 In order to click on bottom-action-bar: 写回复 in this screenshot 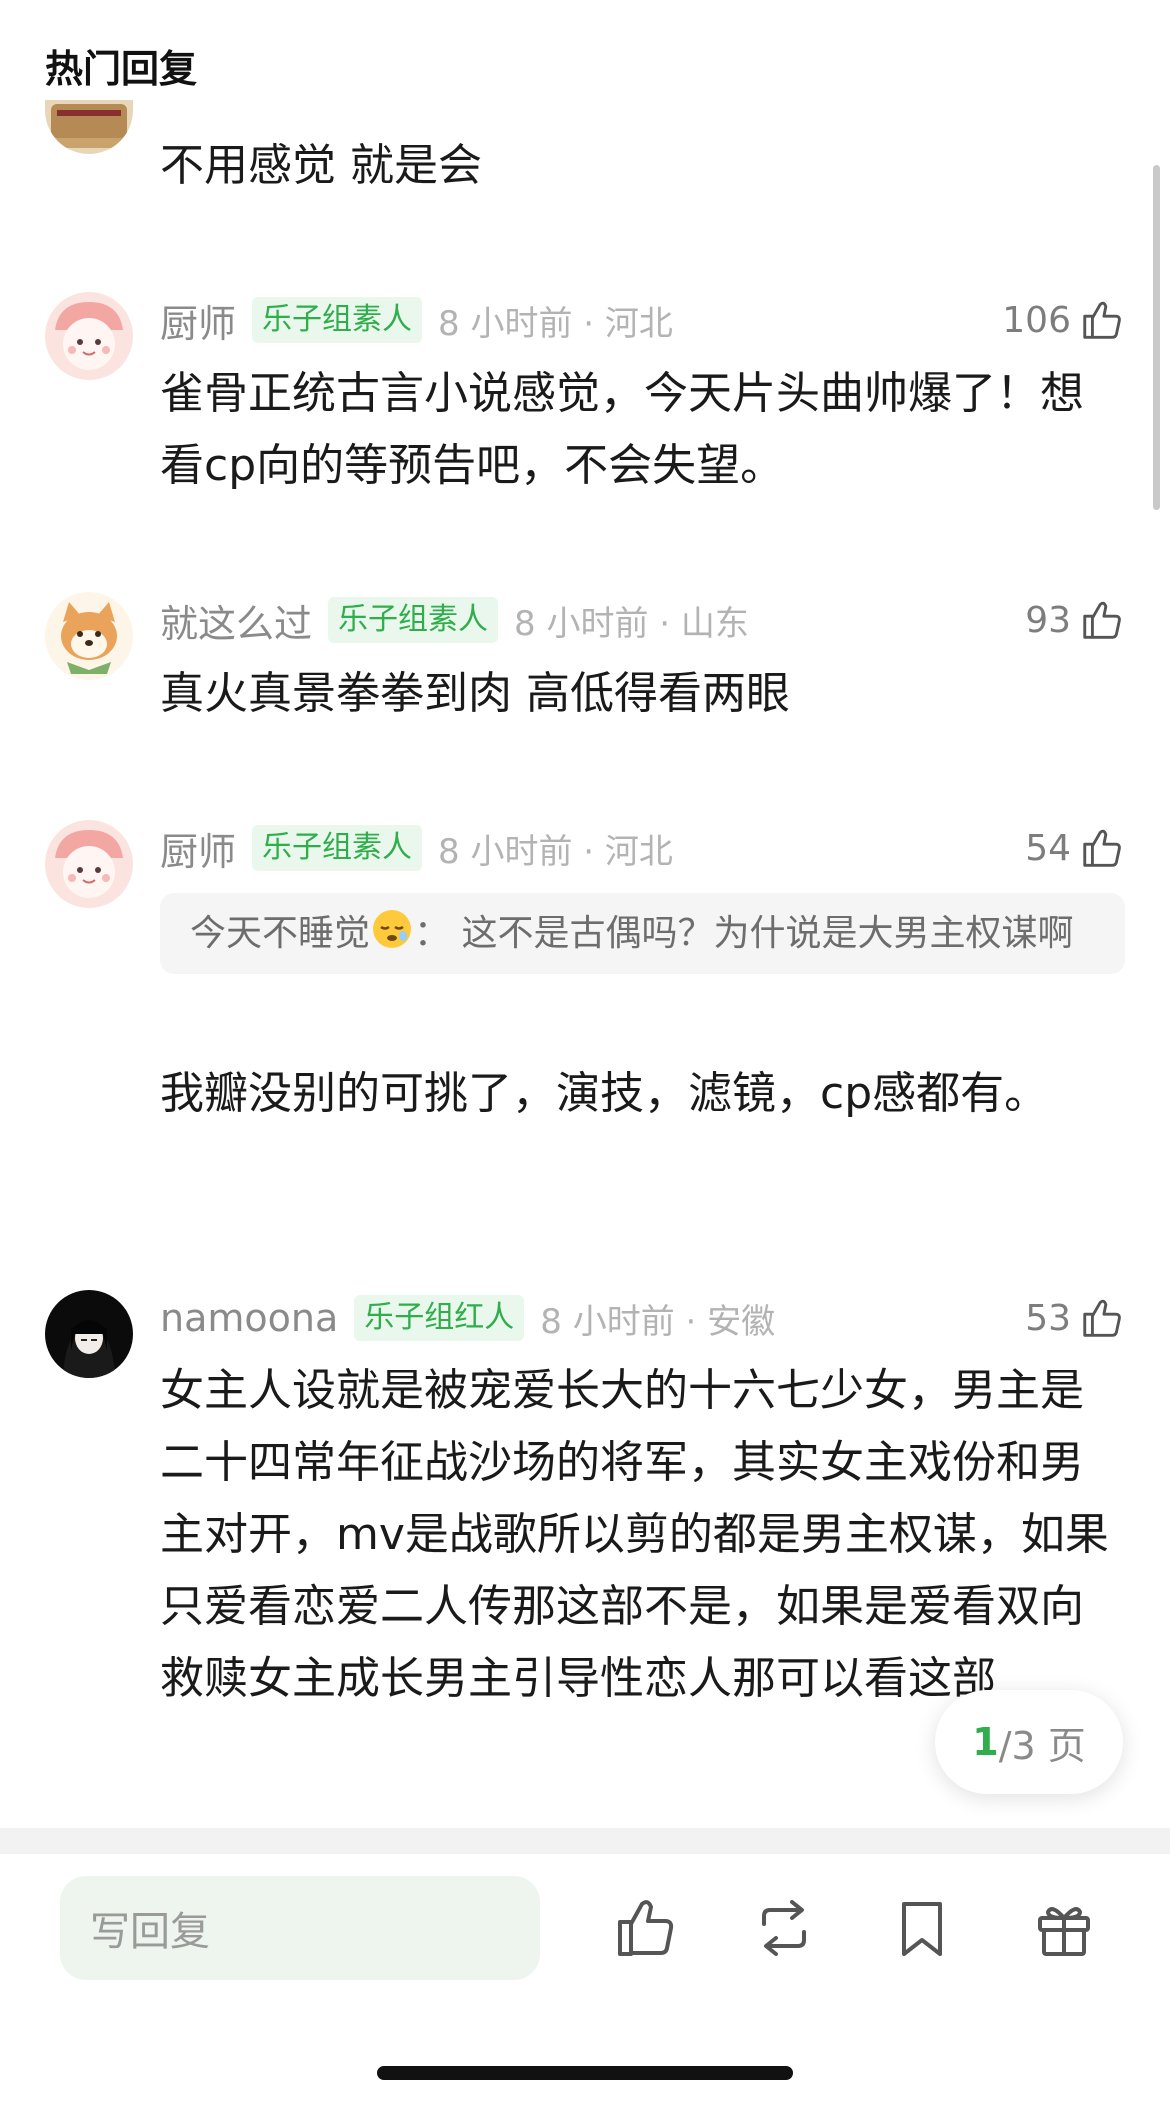, I will do `click(585, 1978)`.